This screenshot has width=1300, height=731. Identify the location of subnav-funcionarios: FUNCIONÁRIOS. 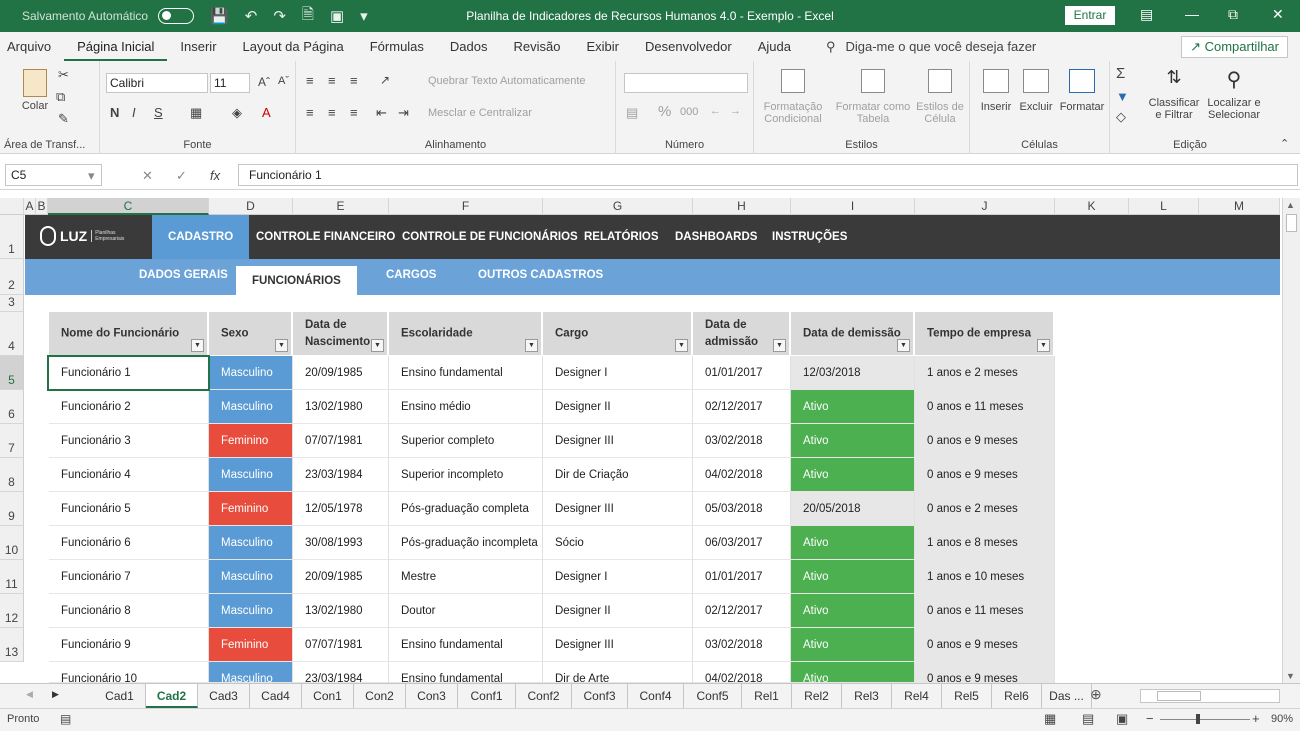
(296, 280).